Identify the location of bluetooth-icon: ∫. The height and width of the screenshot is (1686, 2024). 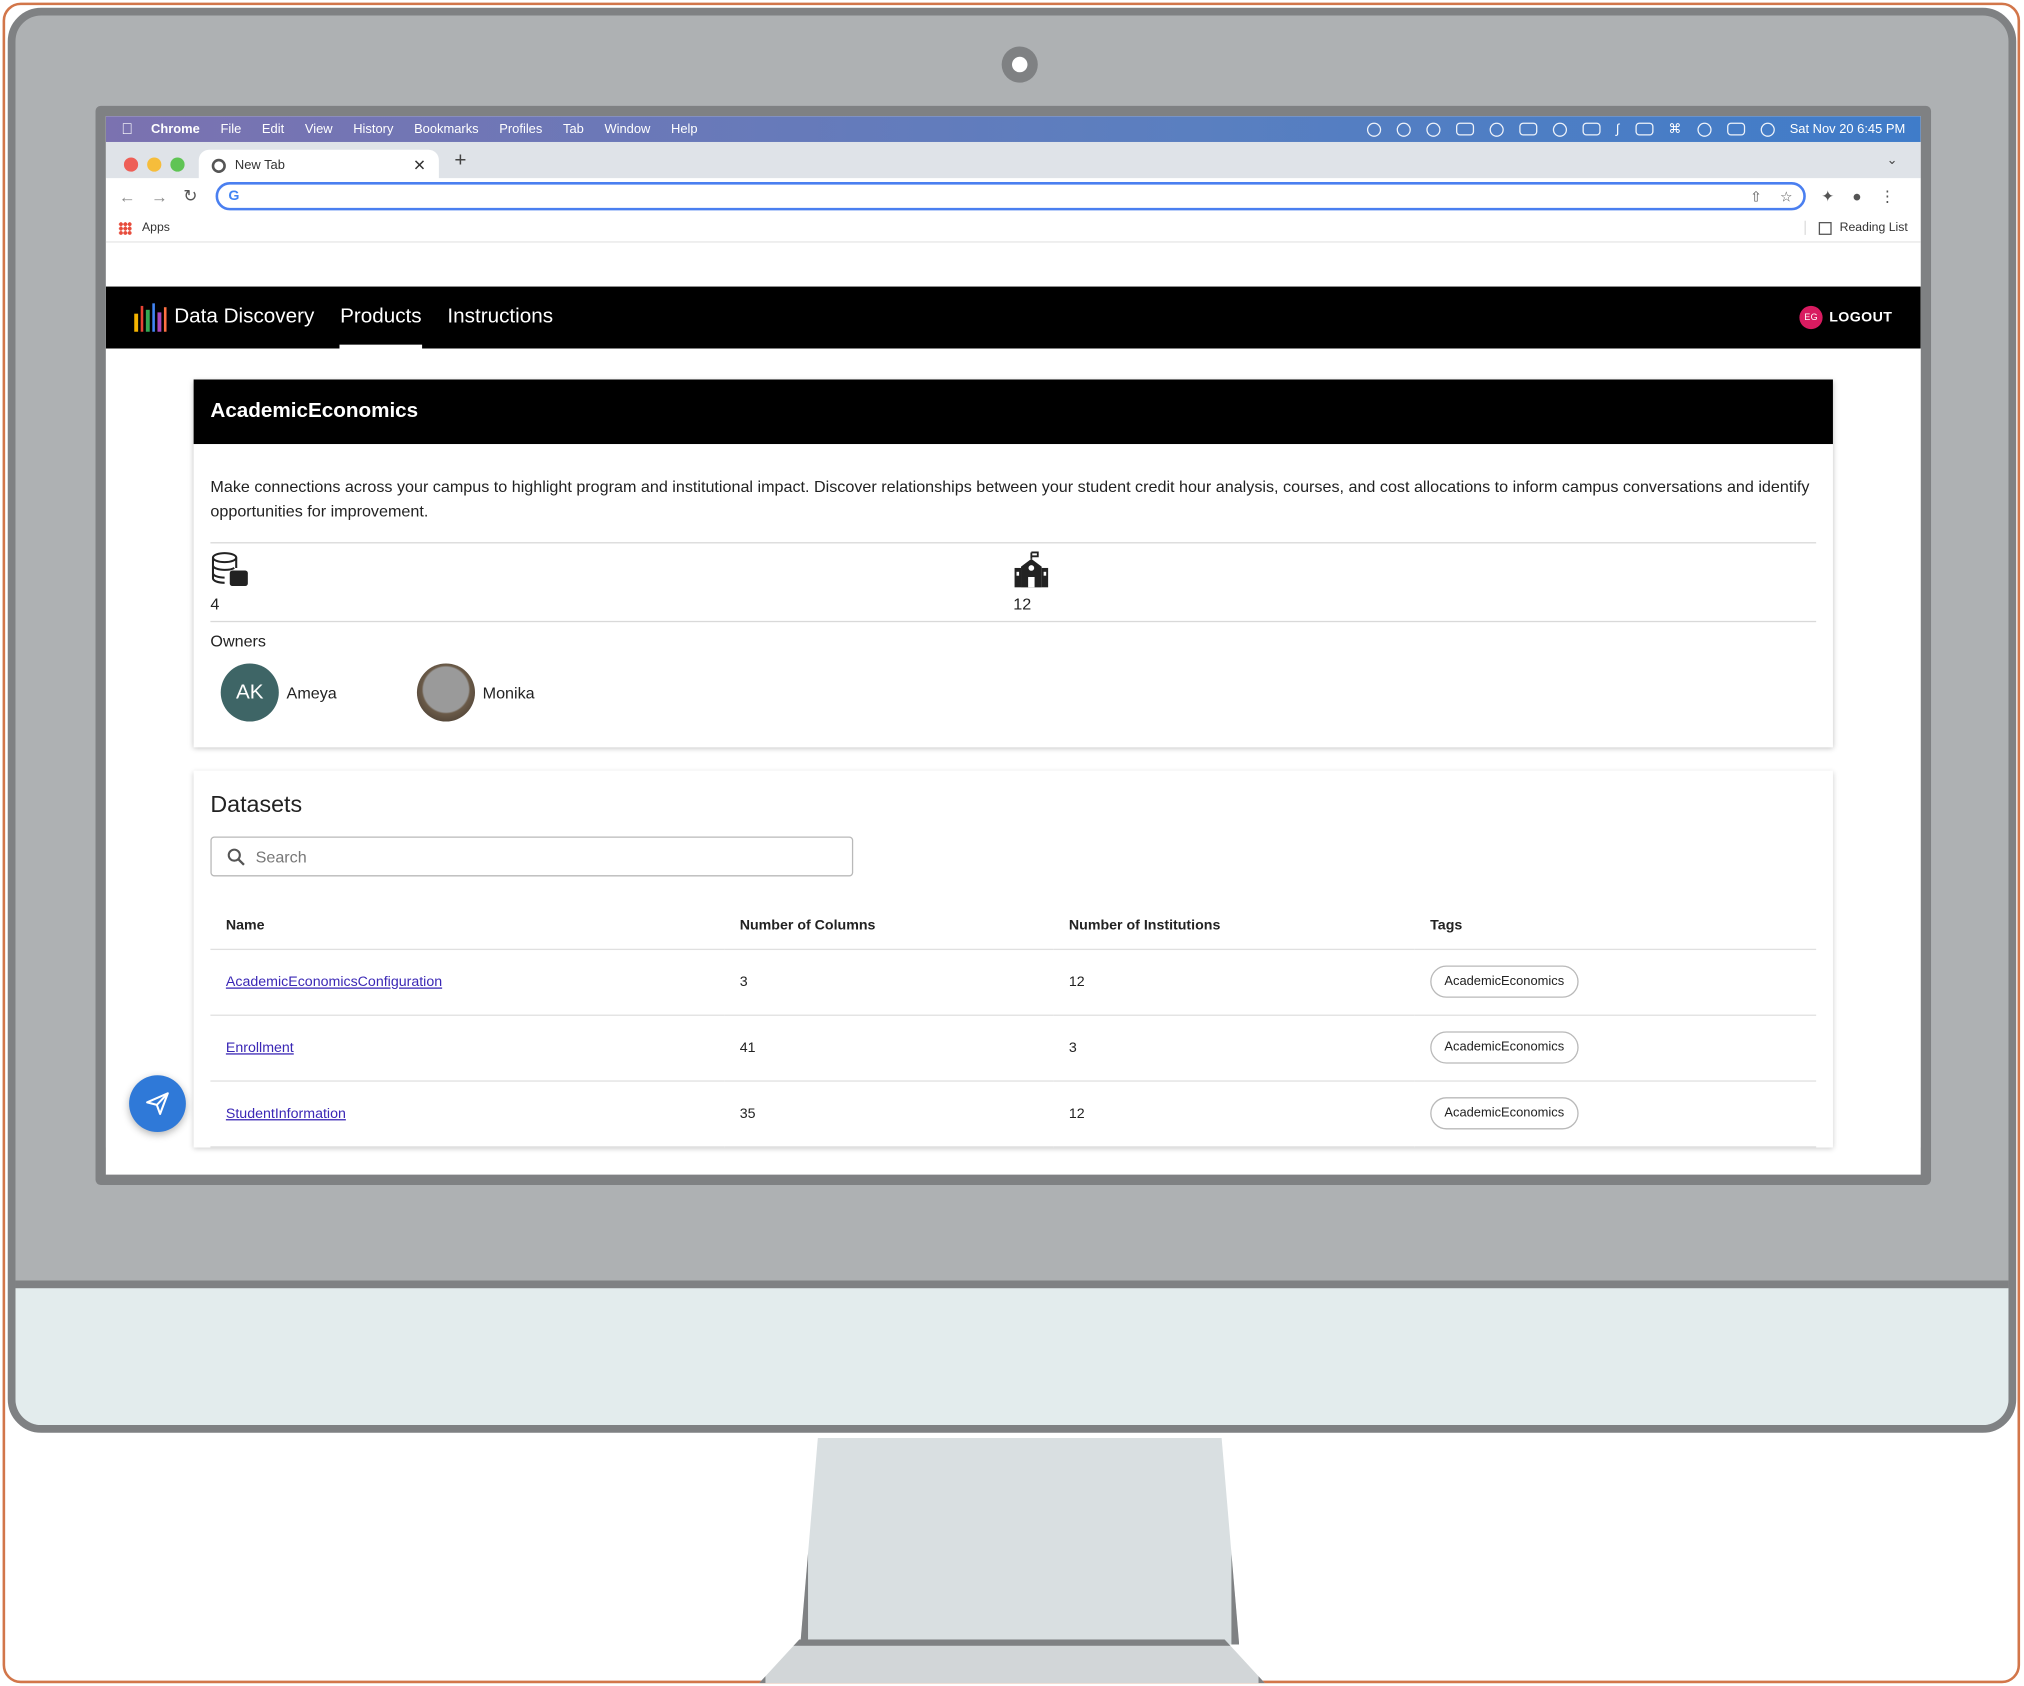
(1618, 129).